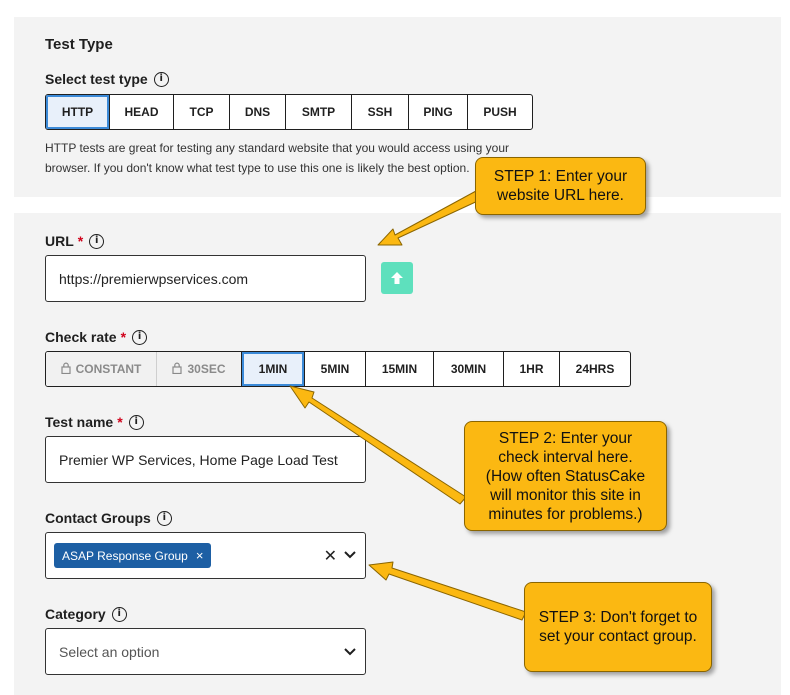  What do you see at coordinates (565, 514) in the screenshot?
I see `callout-line: minutes for problems.)` at bounding box center [565, 514].